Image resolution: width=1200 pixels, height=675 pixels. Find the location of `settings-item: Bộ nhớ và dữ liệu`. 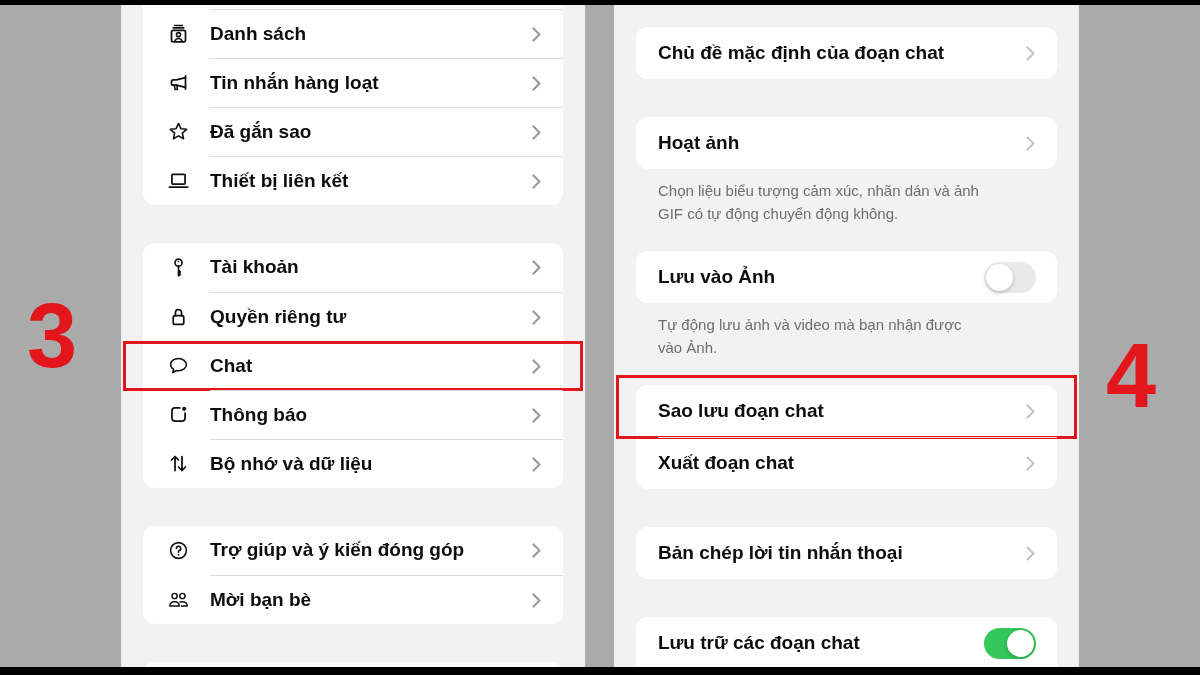

settings-item: Bộ nhớ và dữ liệu is located at coordinates (353, 463).